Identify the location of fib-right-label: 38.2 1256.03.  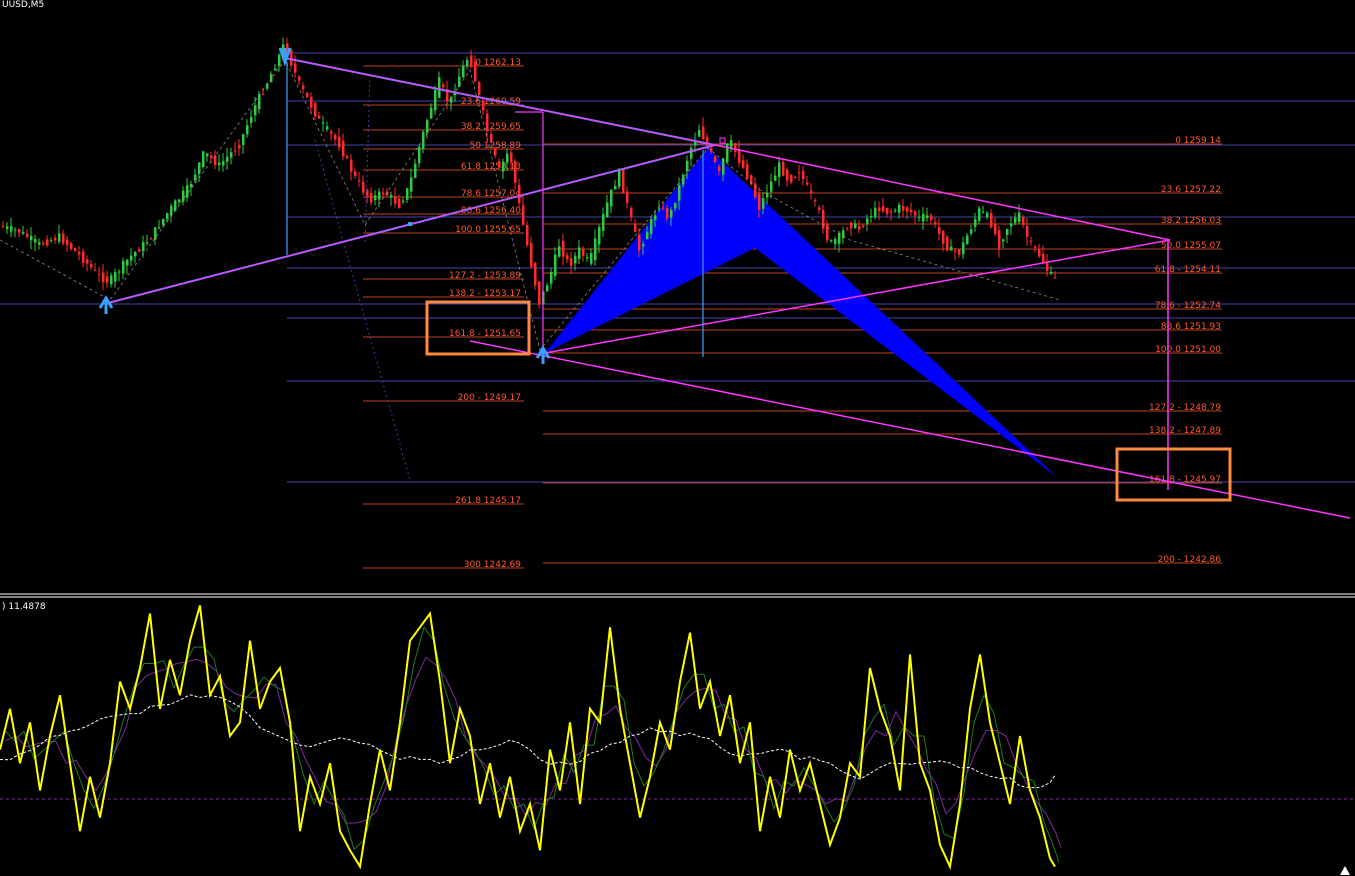
(1191, 221).